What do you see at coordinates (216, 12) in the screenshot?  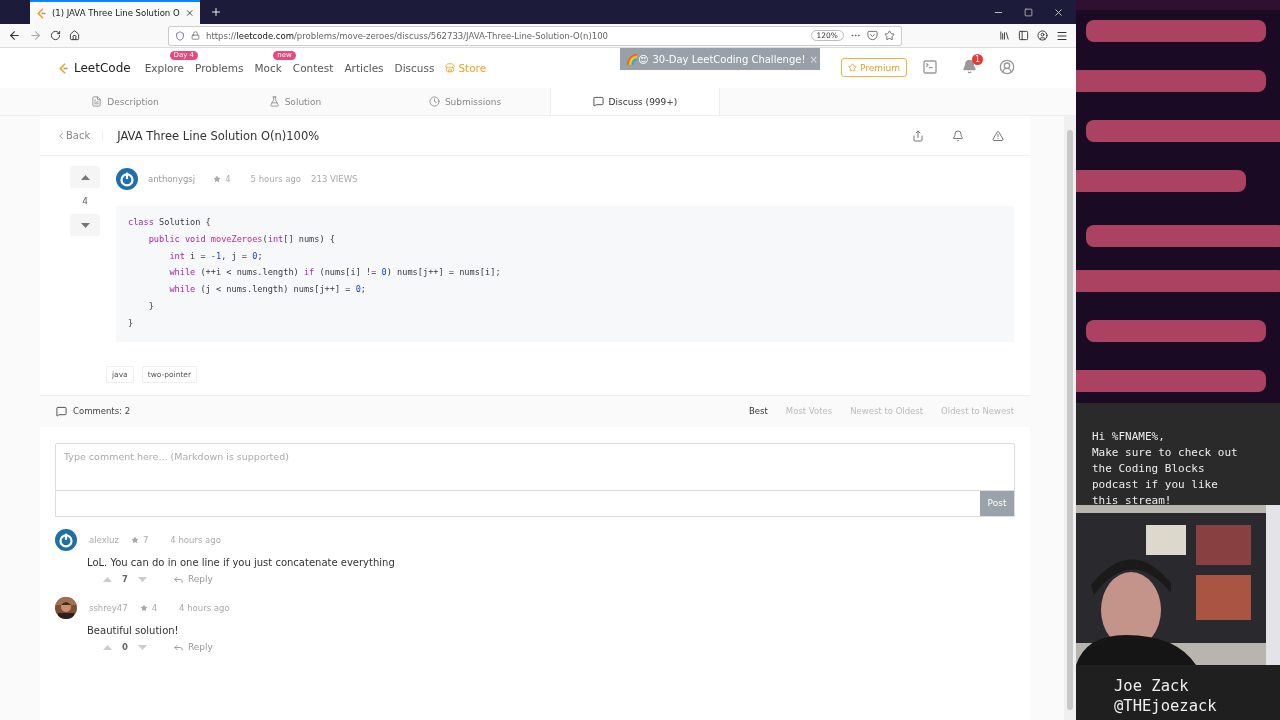 I see `plus-icon` at bounding box center [216, 12].